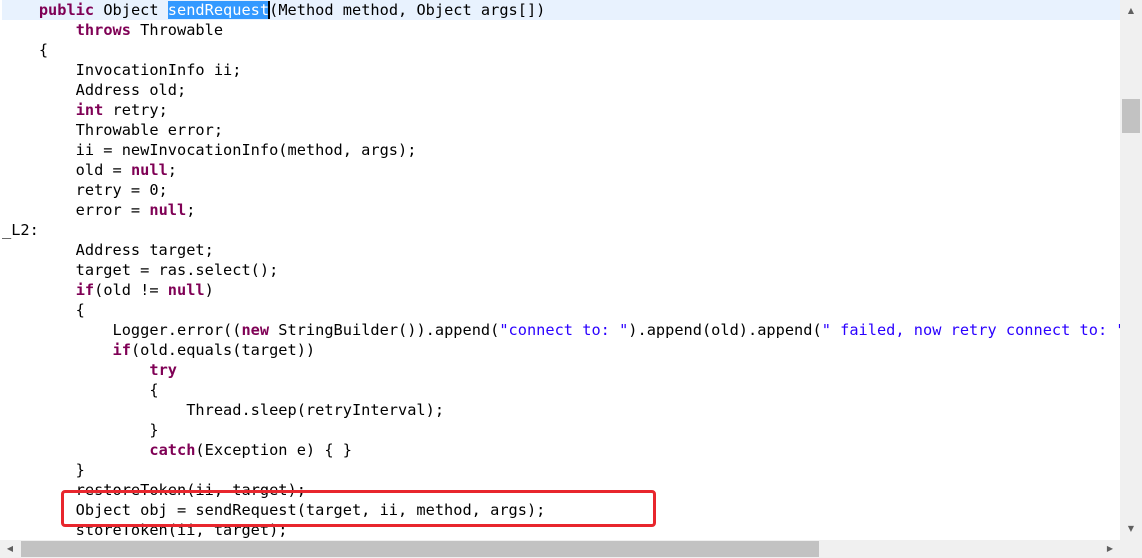 Image resolution: width=1142 pixels, height=558 pixels. I want to click on code-token: ).append(old).append(, so click(725, 330).